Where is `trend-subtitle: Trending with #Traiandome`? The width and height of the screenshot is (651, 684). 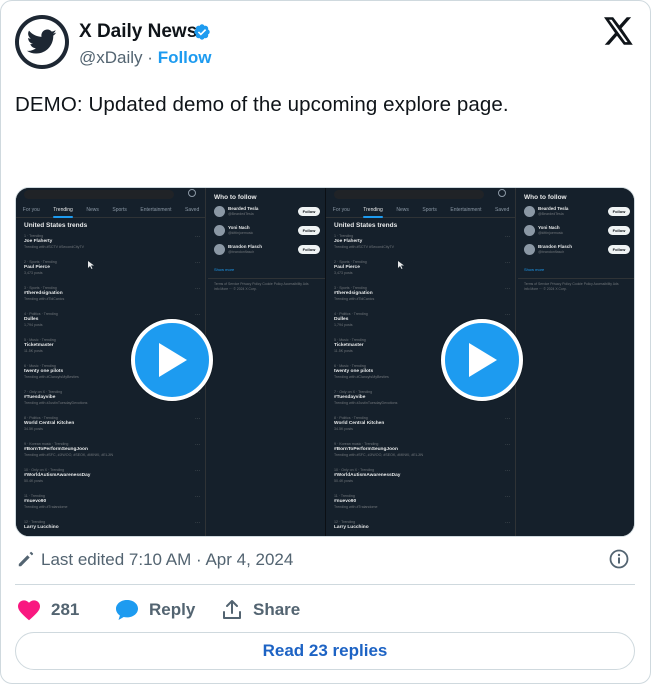
trend-subtitle: Trending with #Traiandome is located at coordinates (356, 507).